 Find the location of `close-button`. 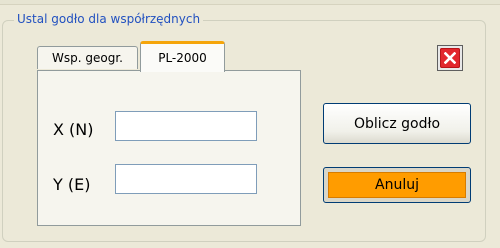

close-button is located at coordinates (450, 58).